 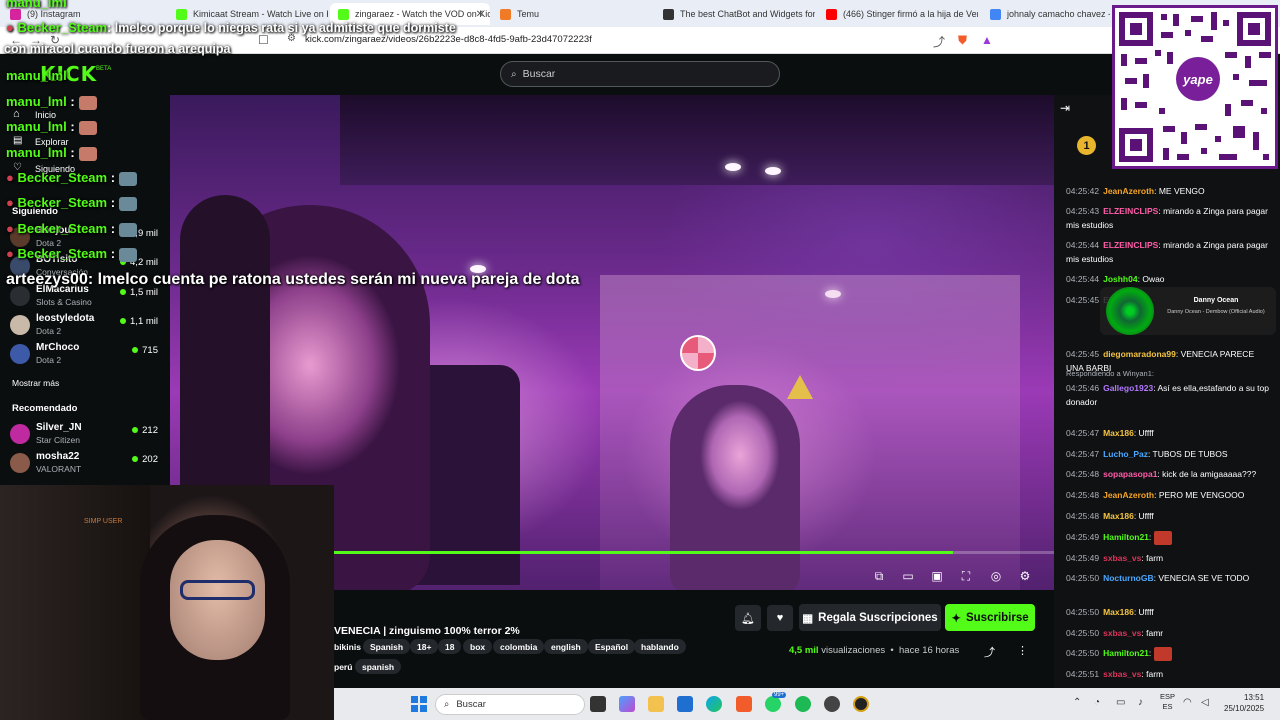 What do you see at coordinates (572, 14) in the screenshot?
I see `tab-temu: Temu` at bounding box center [572, 14].